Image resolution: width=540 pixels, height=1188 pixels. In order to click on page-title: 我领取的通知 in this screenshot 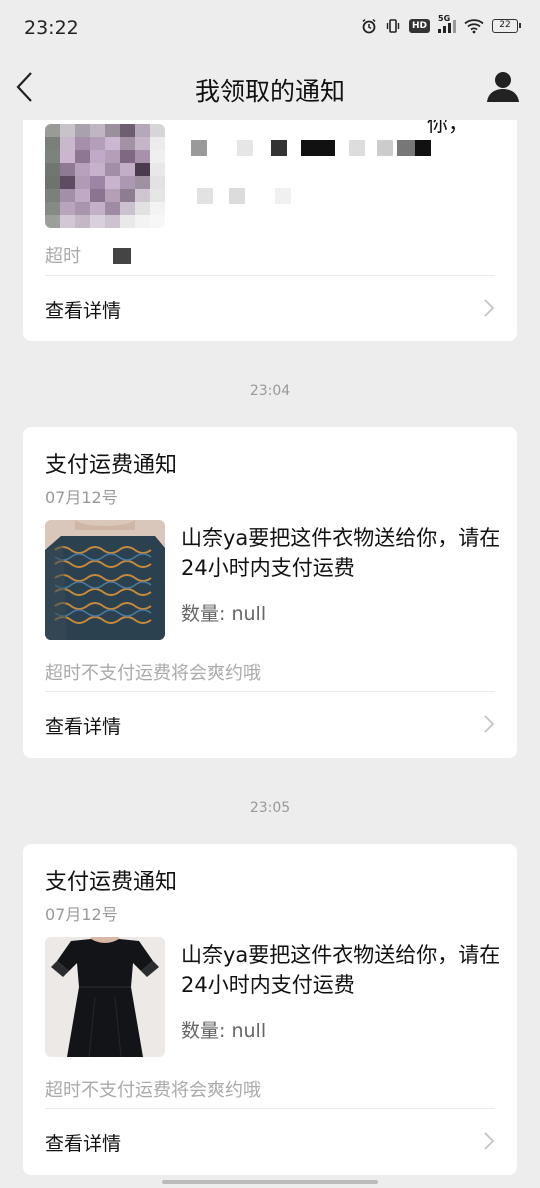, I will do `click(269, 91)`.